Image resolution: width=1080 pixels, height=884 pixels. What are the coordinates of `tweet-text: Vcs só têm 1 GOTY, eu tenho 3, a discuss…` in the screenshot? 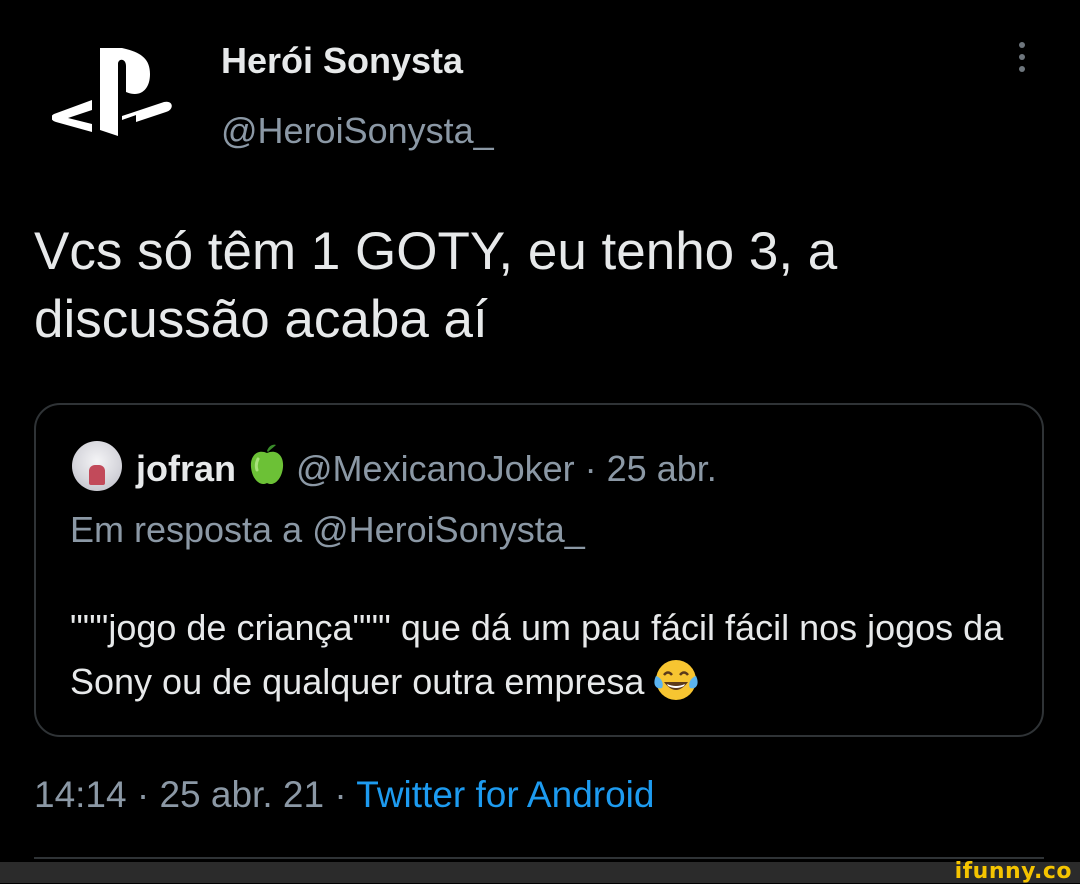 It's located at (436, 285).